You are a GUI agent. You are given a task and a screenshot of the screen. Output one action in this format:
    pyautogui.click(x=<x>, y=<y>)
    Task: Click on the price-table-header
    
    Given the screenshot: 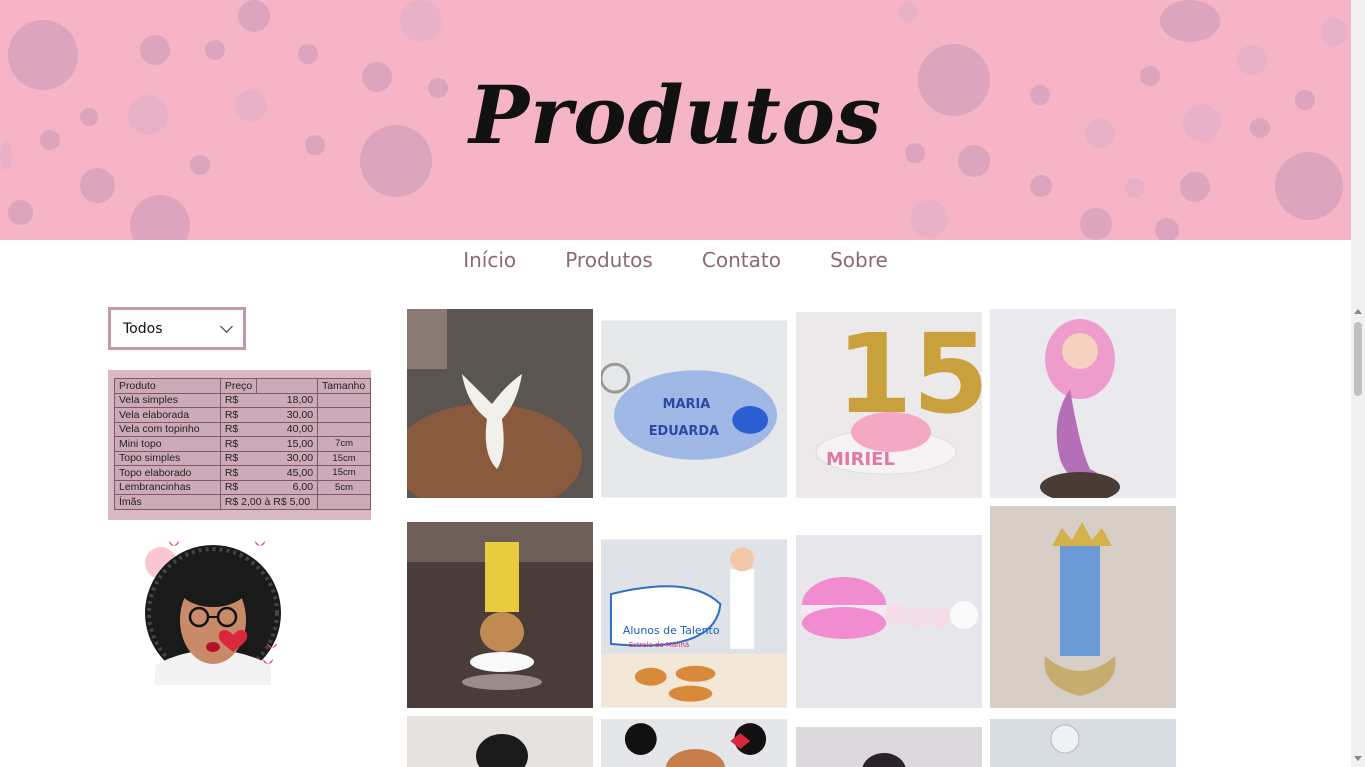 What is the action you would take?
    pyautogui.click(x=287, y=386)
    